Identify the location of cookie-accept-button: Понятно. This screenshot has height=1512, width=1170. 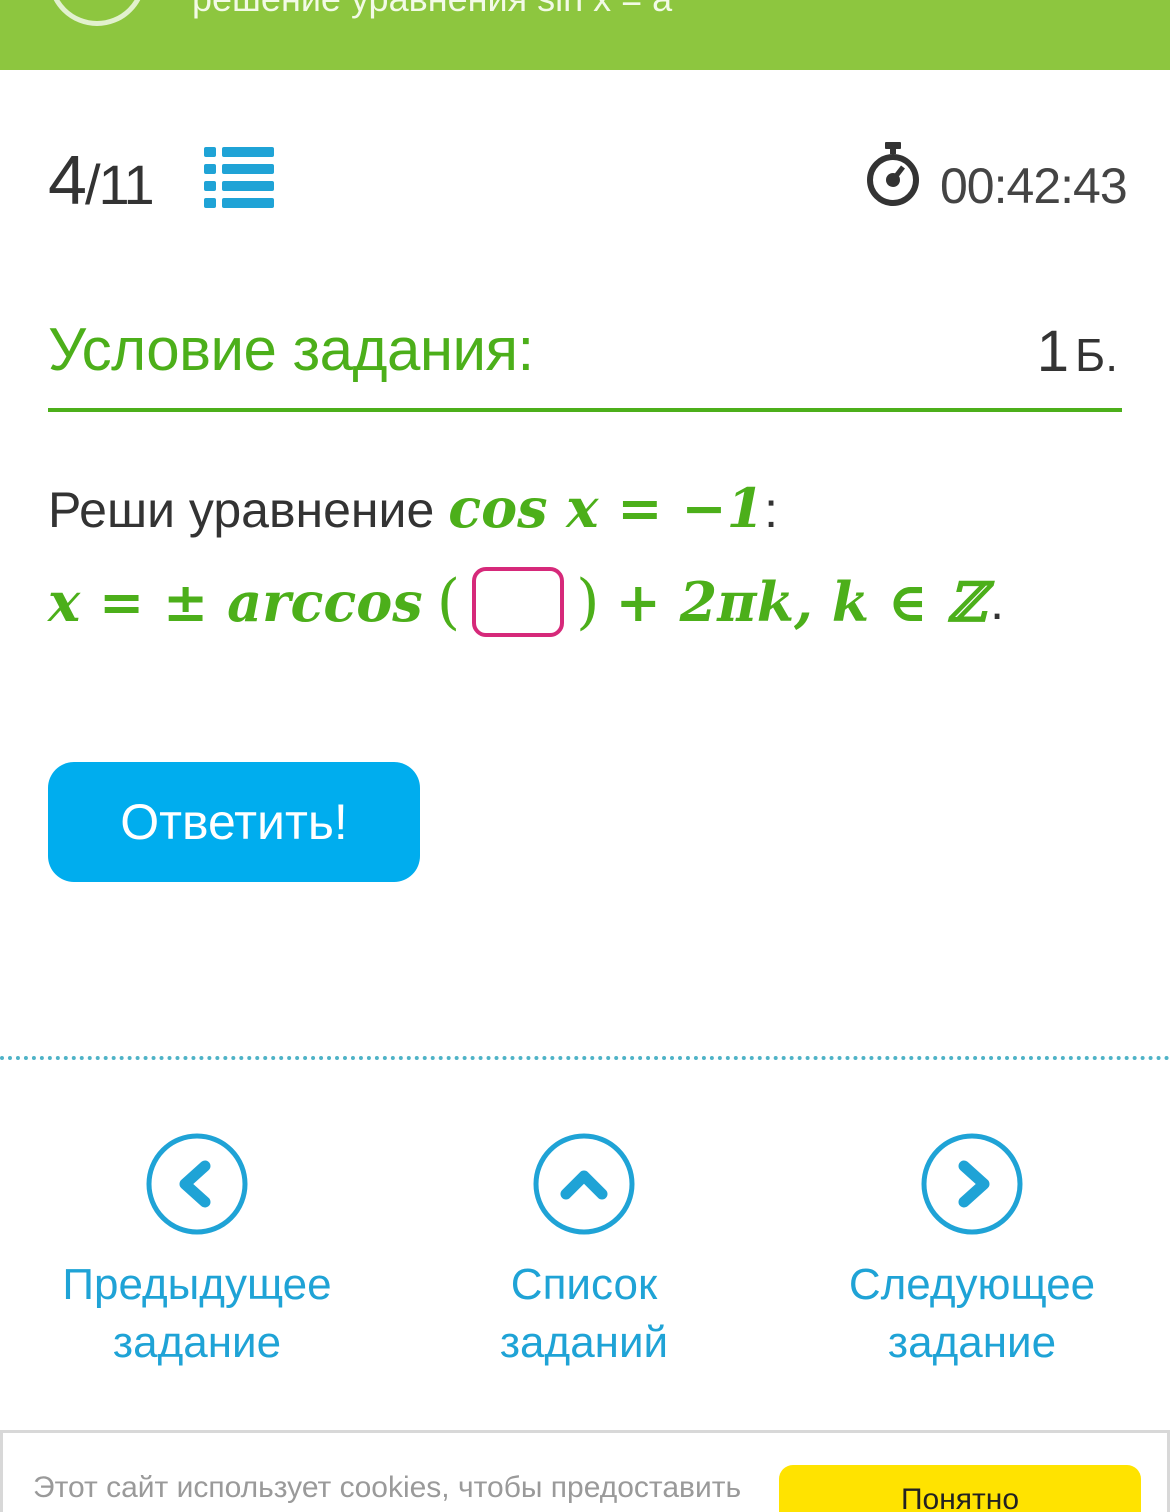
(960, 1488).